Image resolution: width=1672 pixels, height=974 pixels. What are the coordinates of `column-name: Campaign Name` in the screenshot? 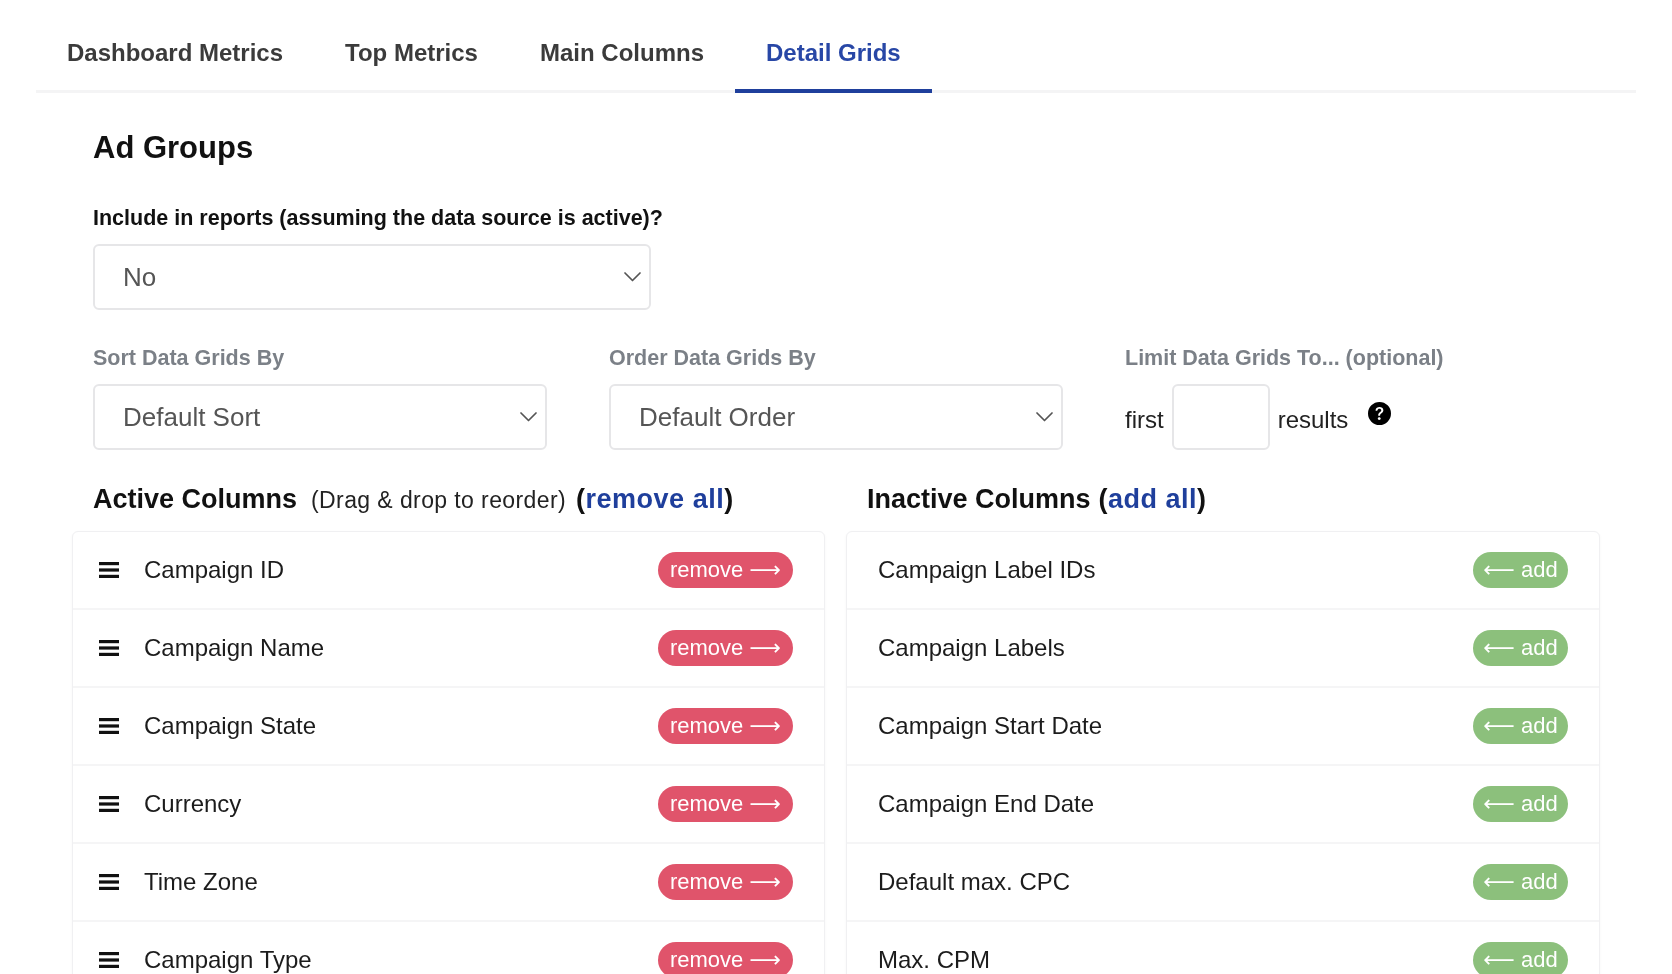 It's located at (234, 648).